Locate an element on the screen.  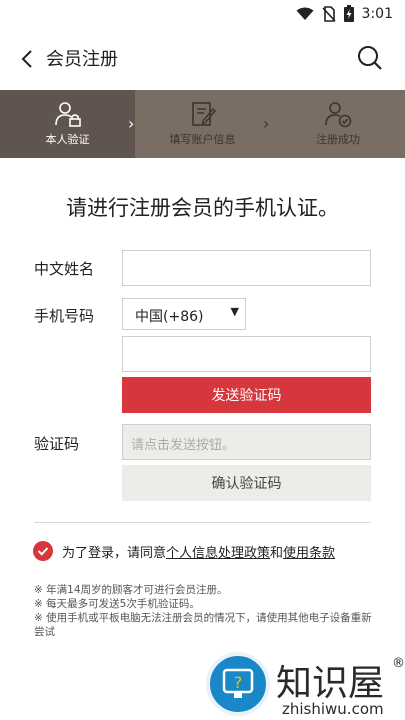
agreement-conjunction: 和 is located at coordinates (277, 553).